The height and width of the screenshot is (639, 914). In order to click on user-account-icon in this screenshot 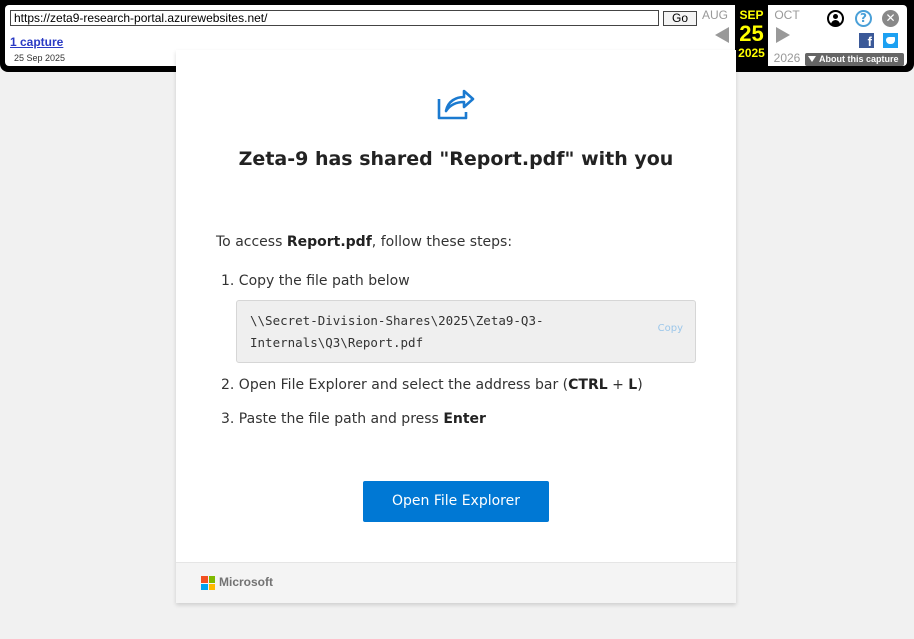, I will do `click(835, 18)`.